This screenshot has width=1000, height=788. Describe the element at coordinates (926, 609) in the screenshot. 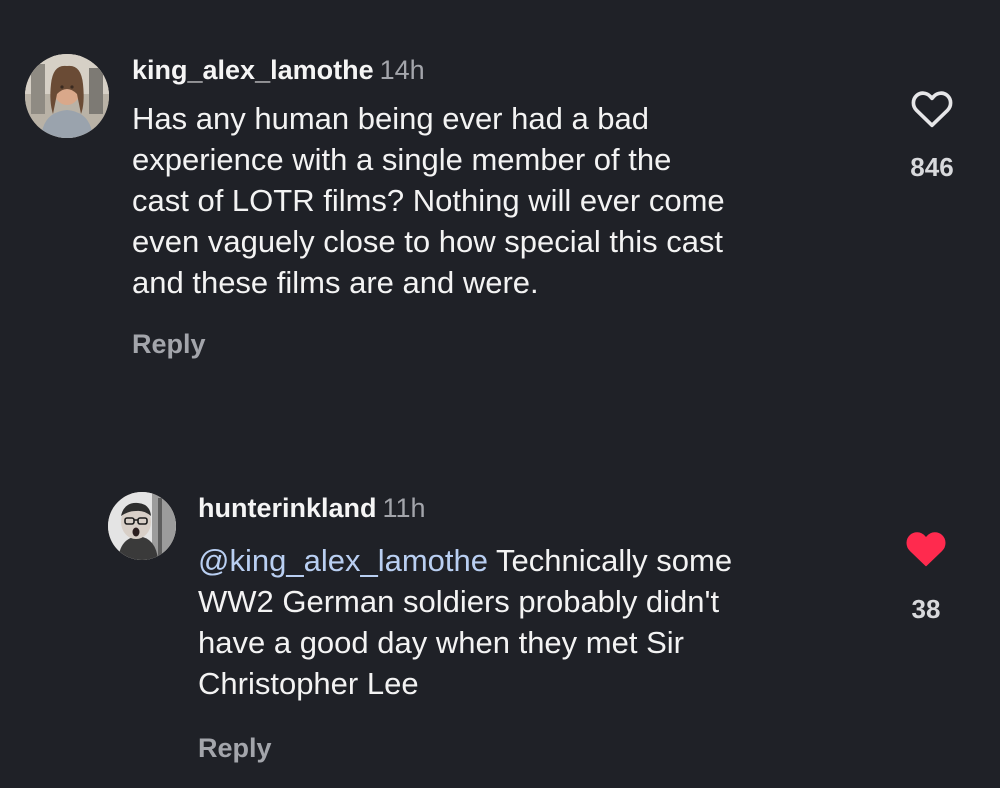

I see `like-count: 38` at that location.